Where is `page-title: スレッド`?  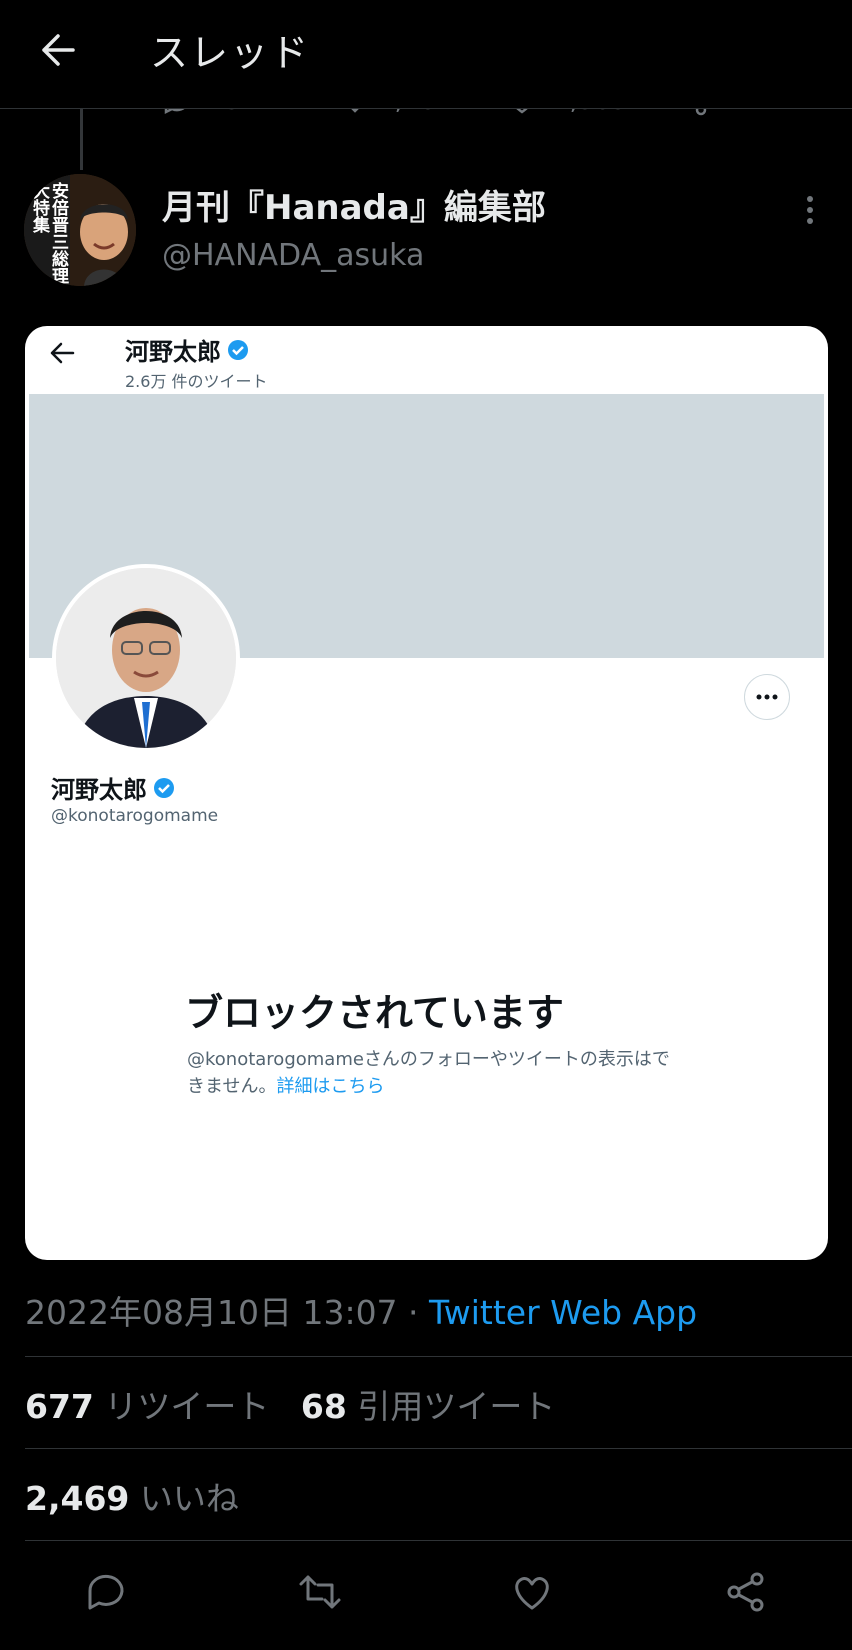 page-title: スレッド is located at coordinates (230, 53).